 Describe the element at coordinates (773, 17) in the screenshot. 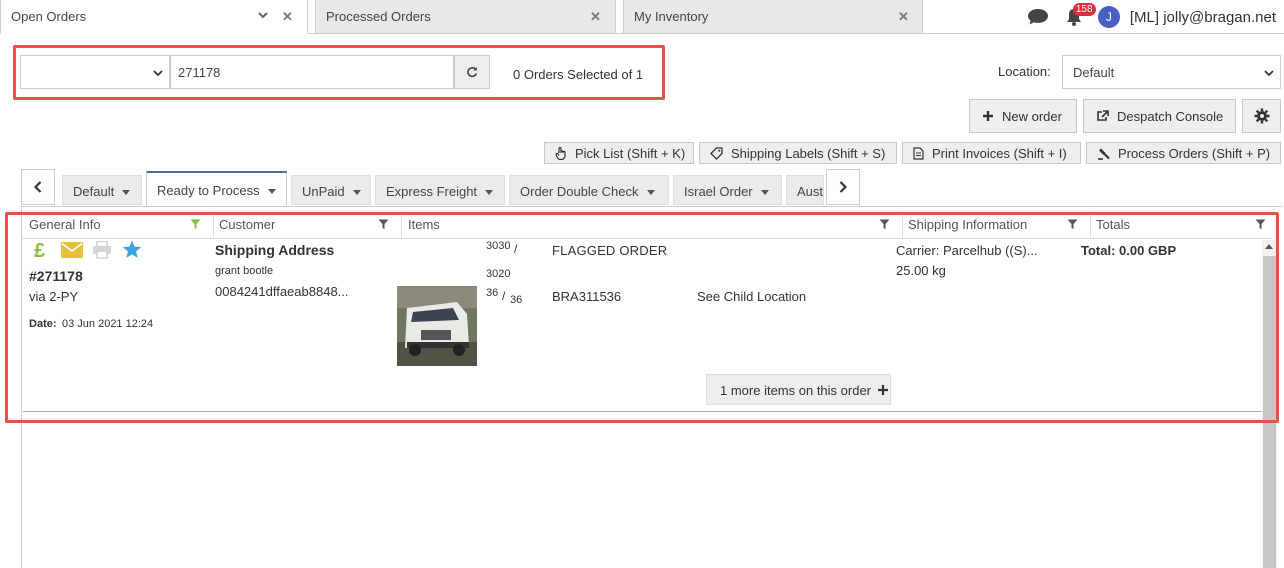

I see `tab-my-inventory: My Inventory ✕` at that location.